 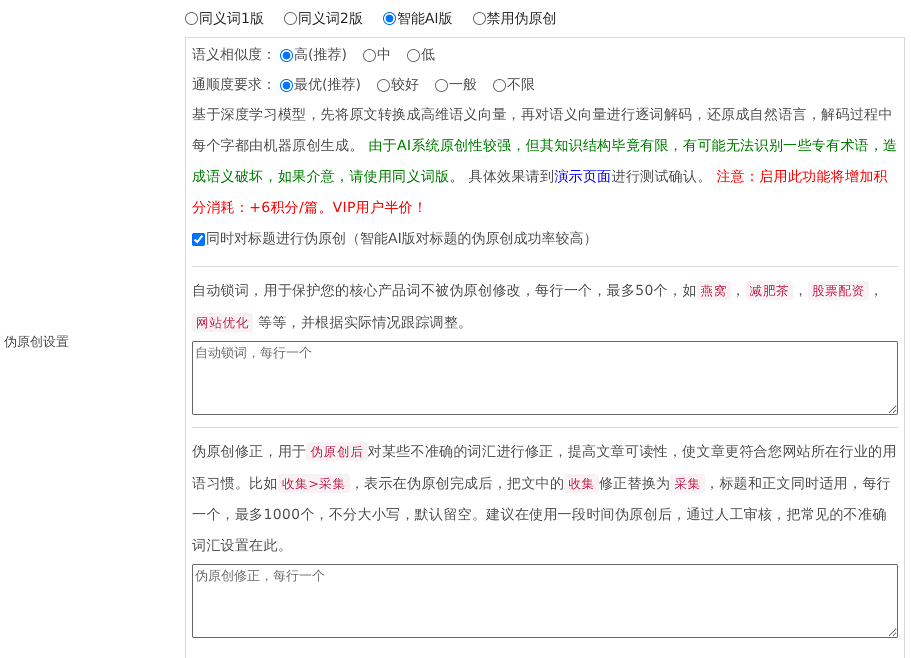 What do you see at coordinates (424, 19) in the screenshot?
I see `radio-label: 智能AI版` at bounding box center [424, 19].